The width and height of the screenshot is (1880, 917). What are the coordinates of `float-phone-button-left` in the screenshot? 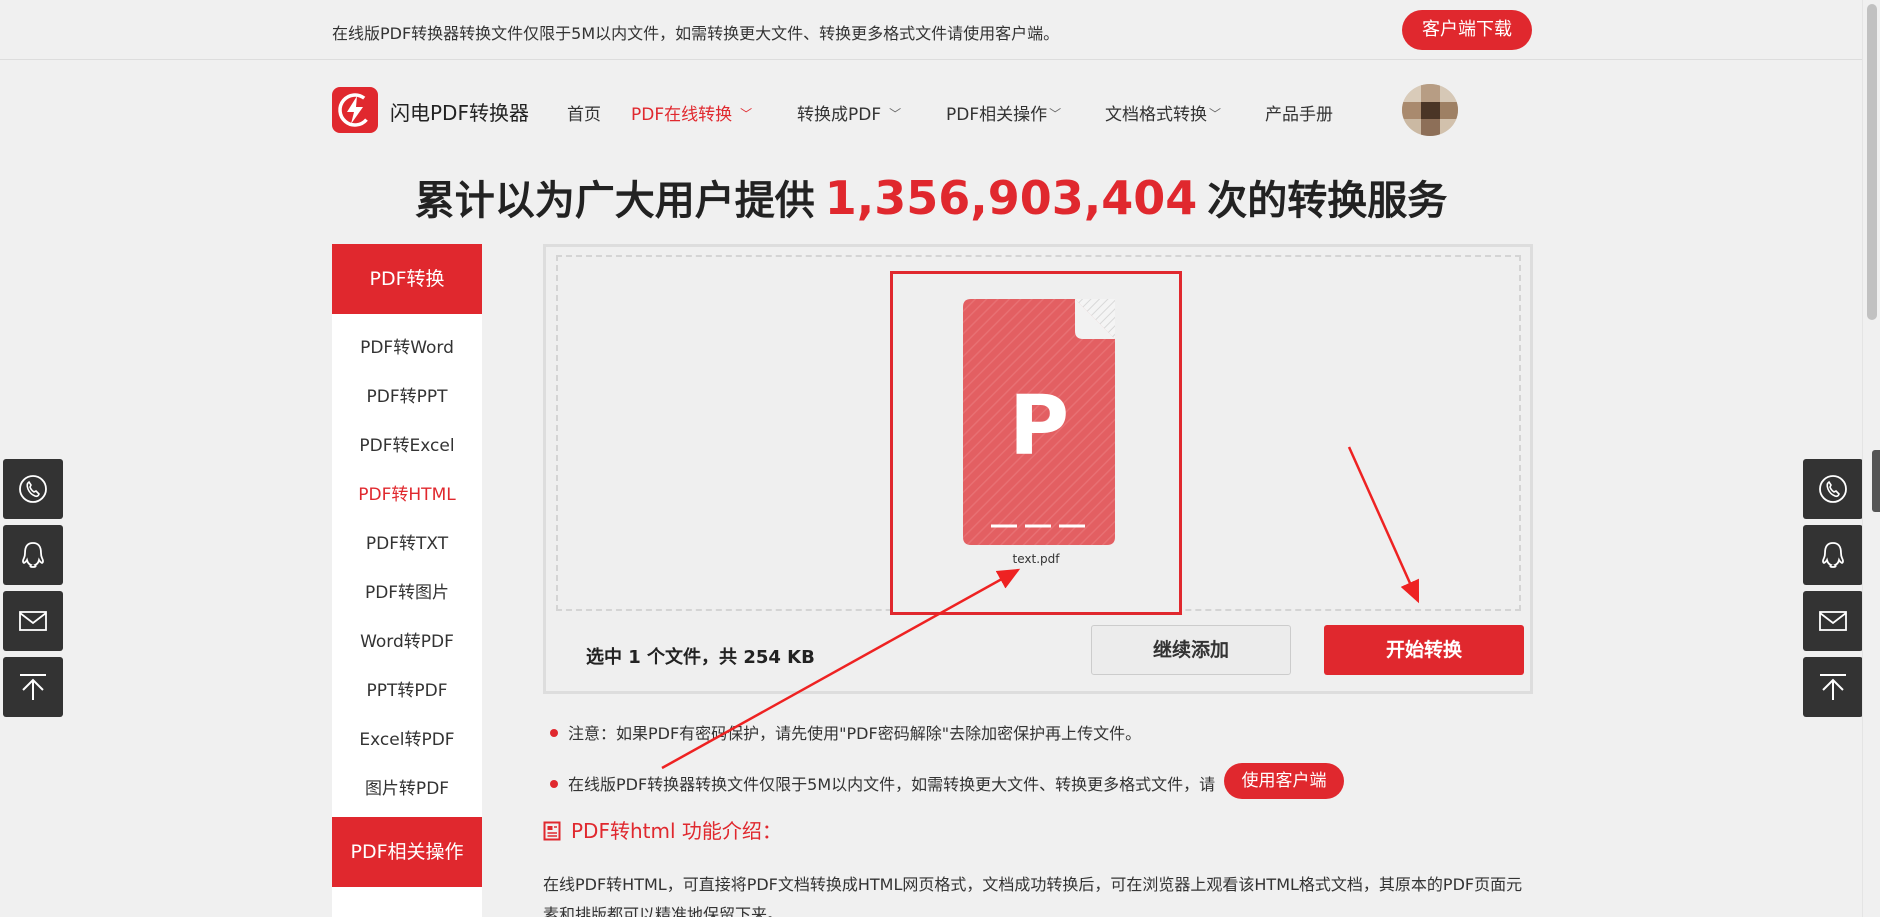 It's located at (33, 489).